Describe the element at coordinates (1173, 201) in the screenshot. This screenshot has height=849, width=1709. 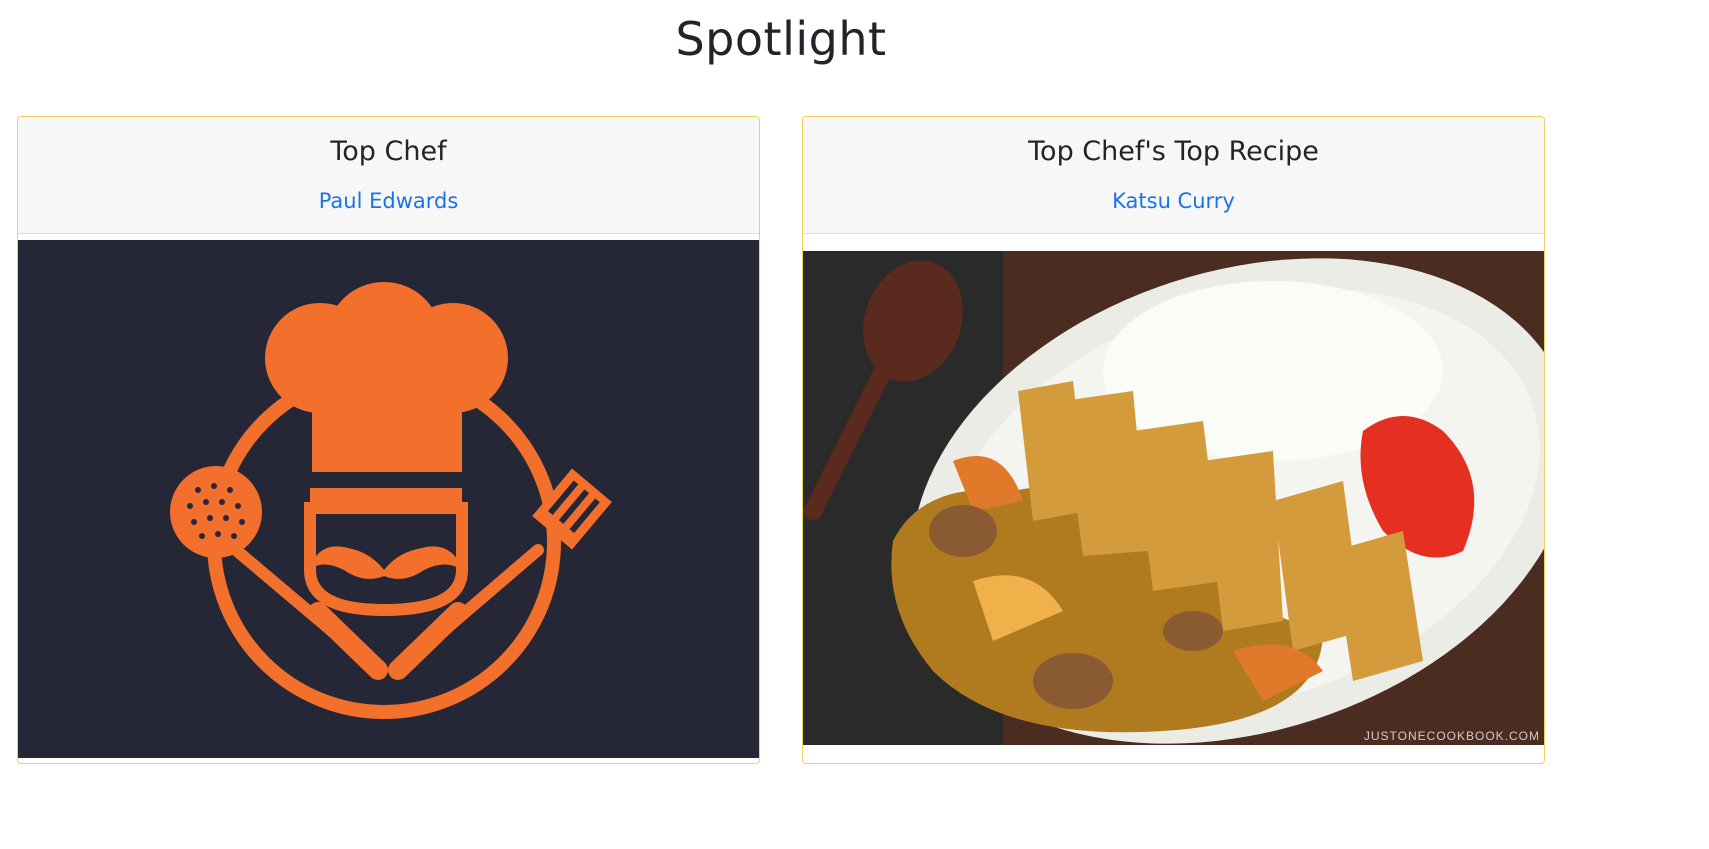
I see `top-recipe-name-link: Katsu Curry` at that location.